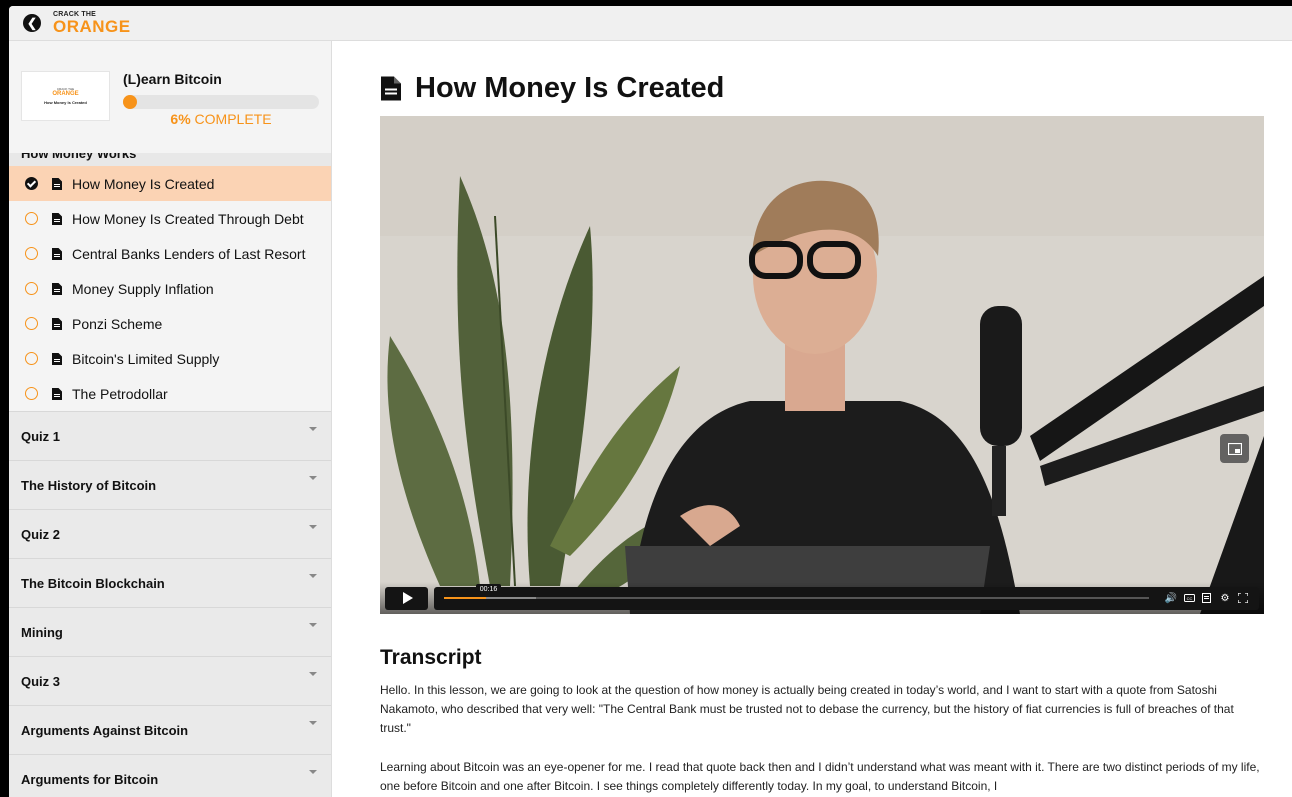  What do you see at coordinates (488, 589) in the screenshot?
I see `current-time-tooltip: 00:16` at bounding box center [488, 589].